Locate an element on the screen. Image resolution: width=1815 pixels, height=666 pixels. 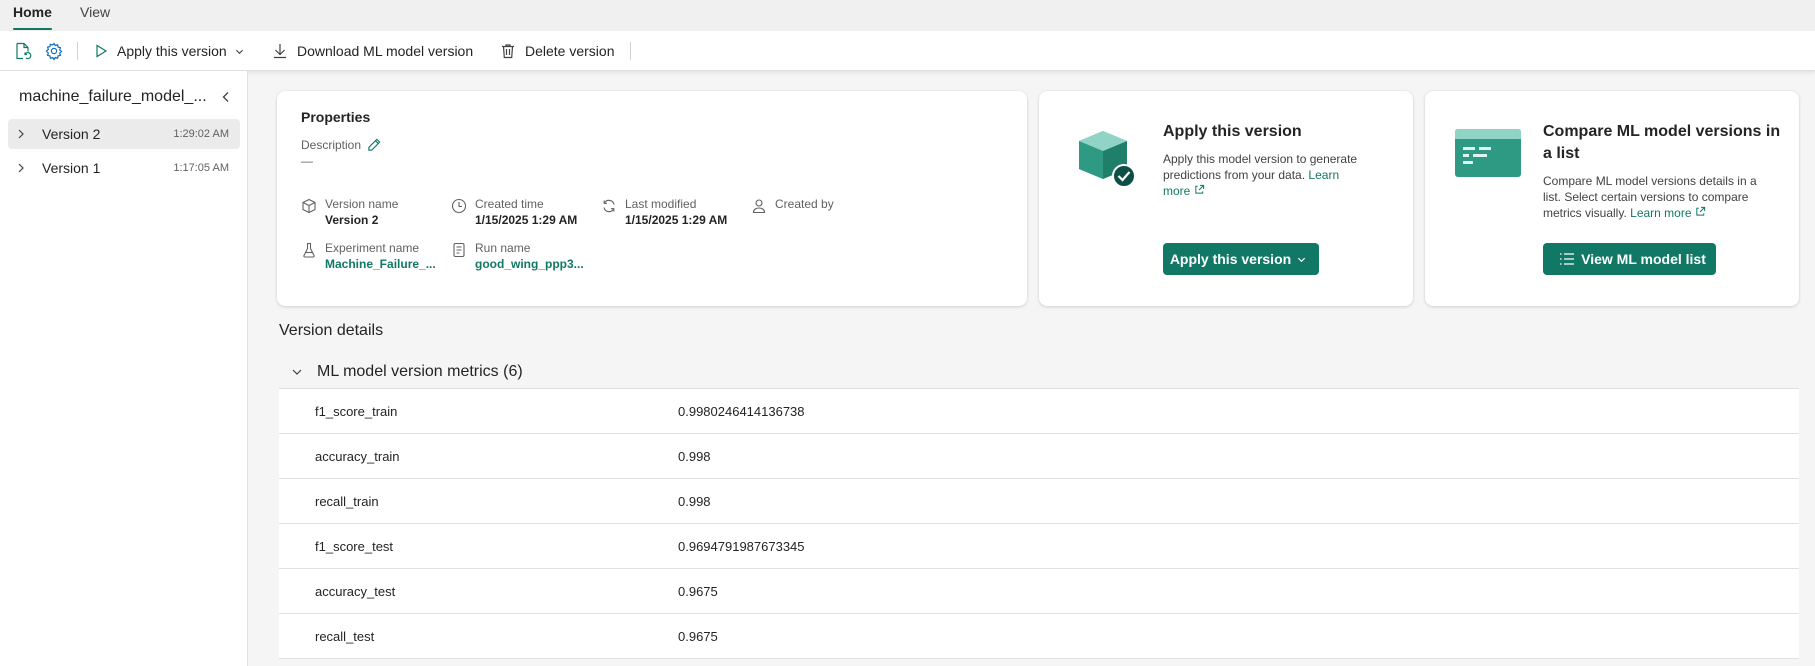
download-icon is located at coordinates (280, 51).